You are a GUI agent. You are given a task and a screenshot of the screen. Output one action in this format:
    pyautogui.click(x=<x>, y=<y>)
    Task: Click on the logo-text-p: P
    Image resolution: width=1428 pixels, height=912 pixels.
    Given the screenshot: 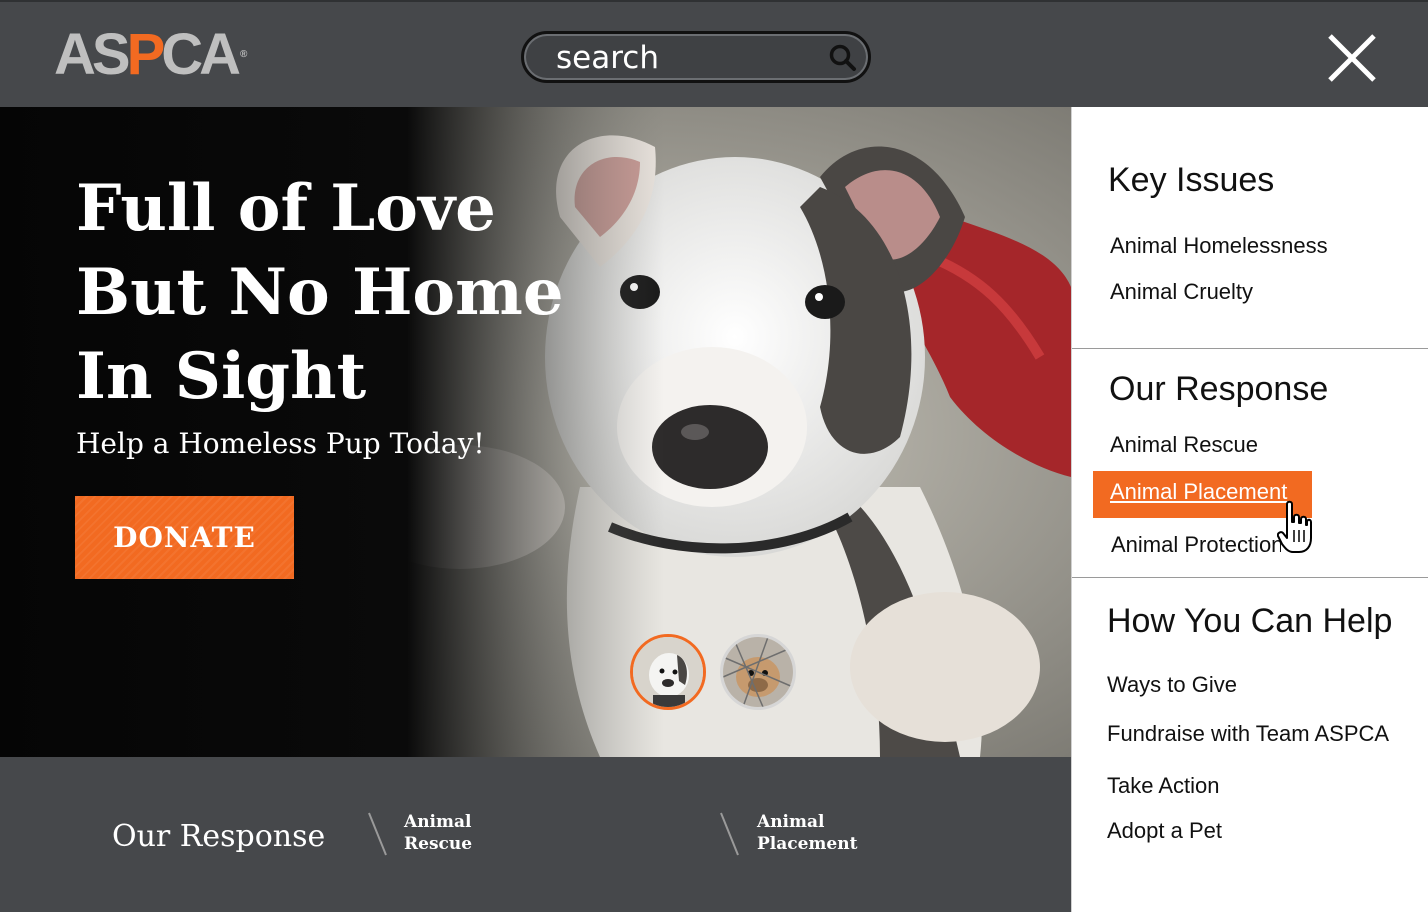 What is the action you would take?
    pyautogui.click(x=146, y=54)
    